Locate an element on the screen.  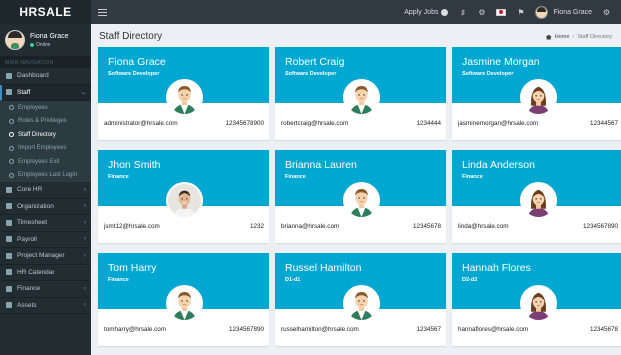
card-footer: administrator@hrsale.com 12345678900 is located at coordinates (183, 123).